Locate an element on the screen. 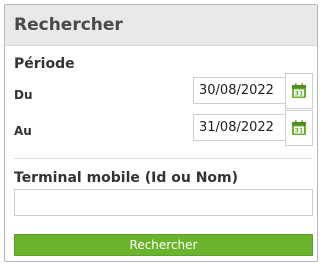 This screenshot has width=324, height=268. terminal-input is located at coordinates (163, 202).